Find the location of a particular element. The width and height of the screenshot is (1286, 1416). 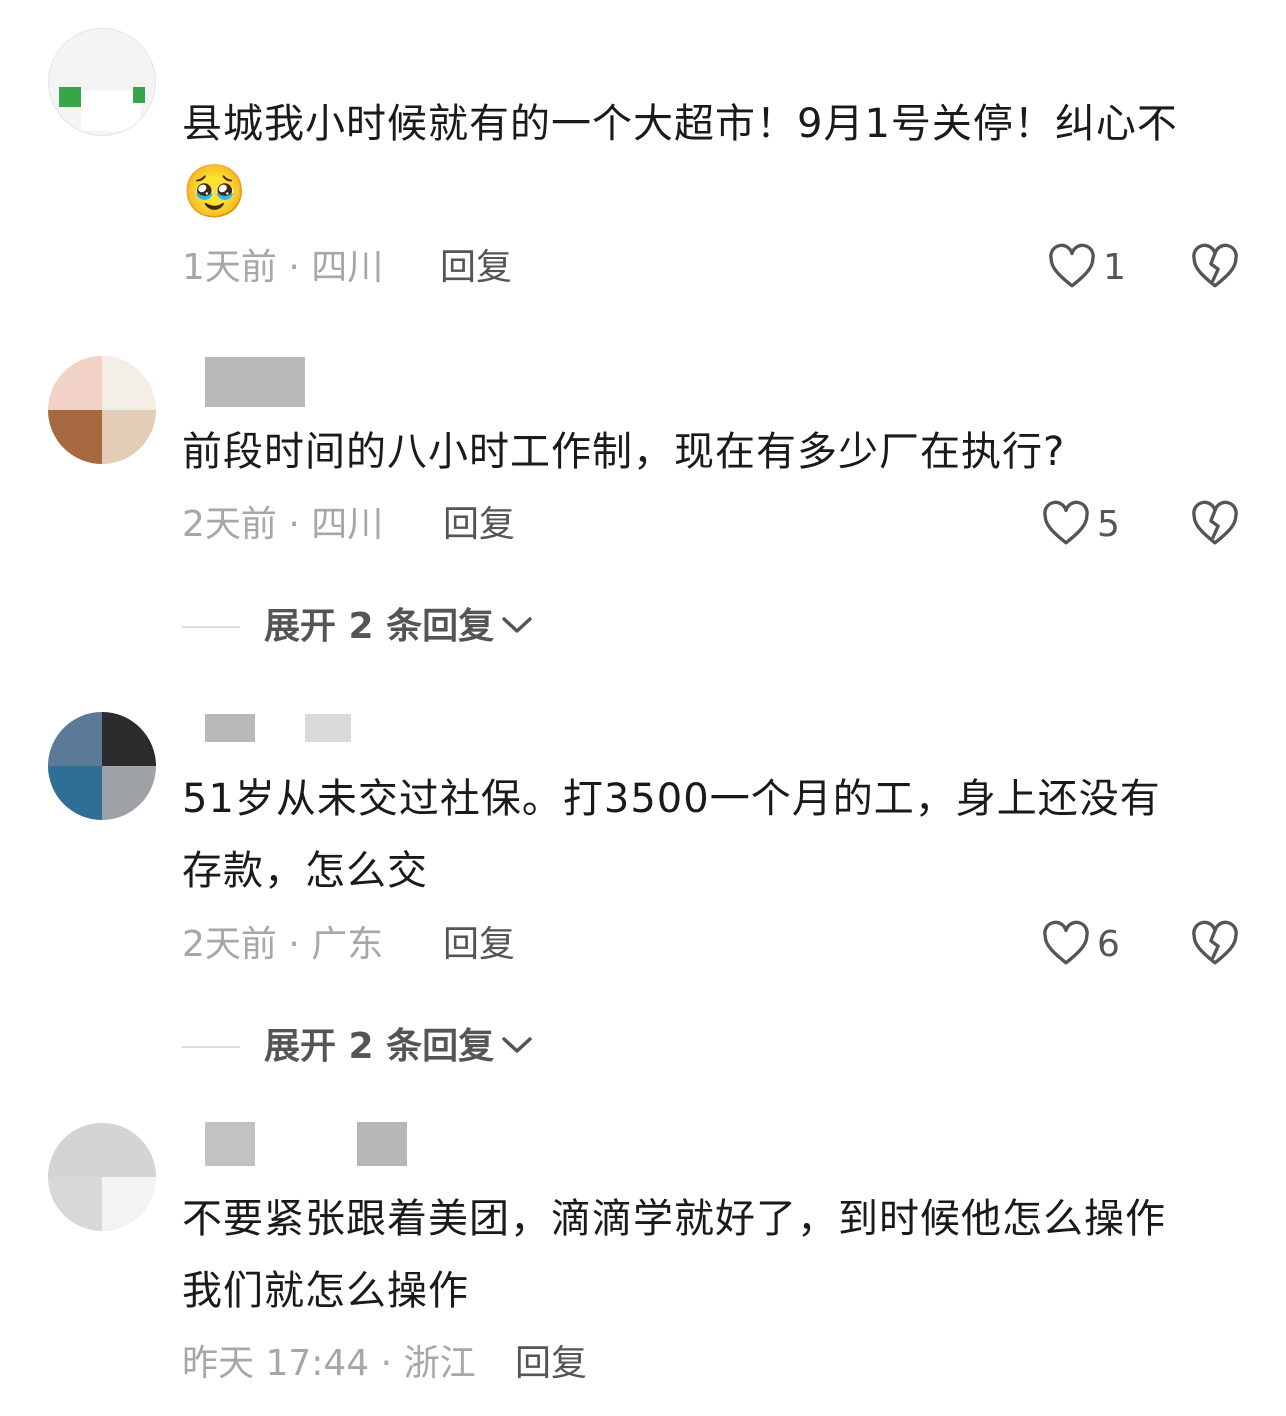

comment-meta: 2天前 · 四川 is located at coordinates (283, 524).